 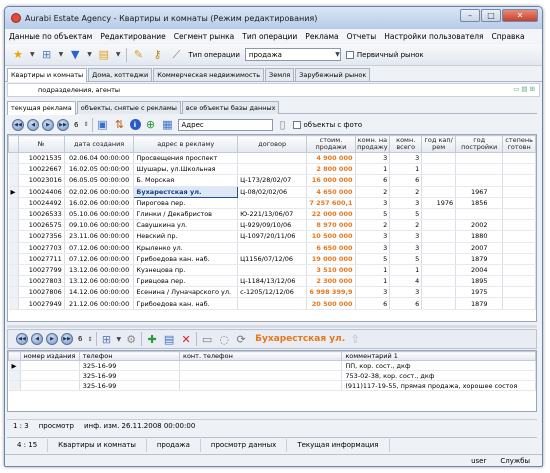 What do you see at coordinates (186, 214) in the screenshot?
I see `table-cell: Глинки / Декабристов` at bounding box center [186, 214].